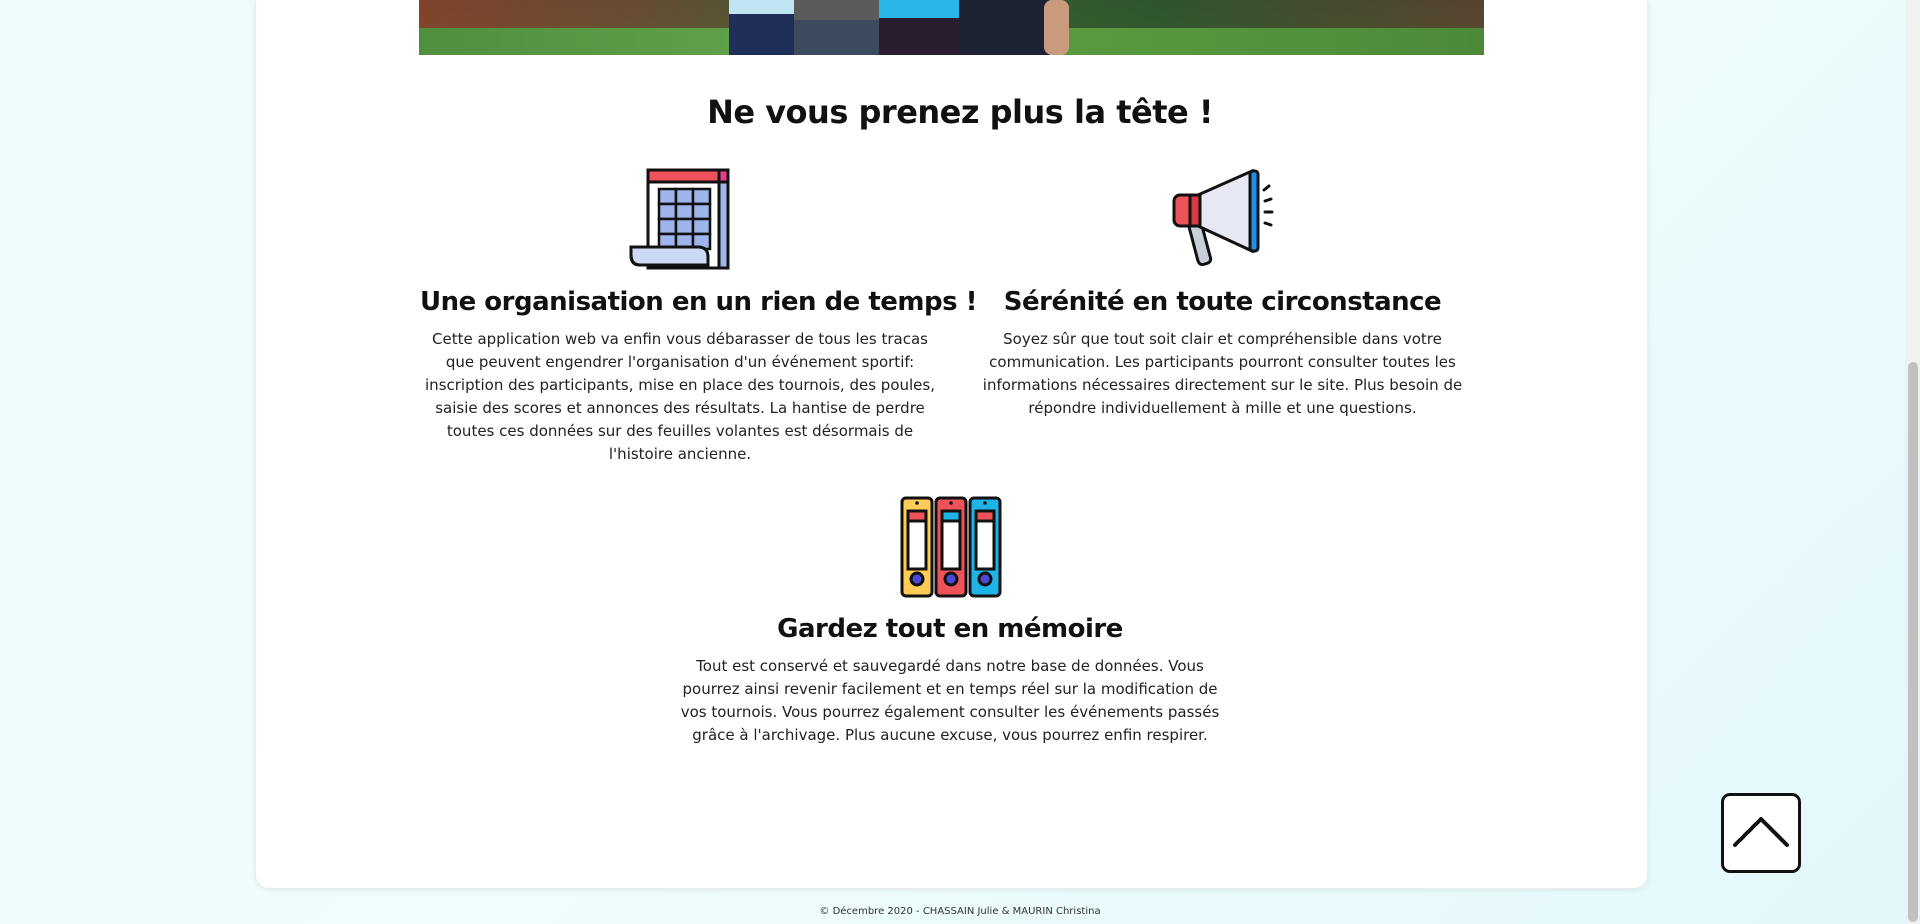 This screenshot has width=1920, height=924. Describe the element at coordinates (1222, 302) in the screenshot. I see `feature-title: Sérénité en toute circonstance` at that location.